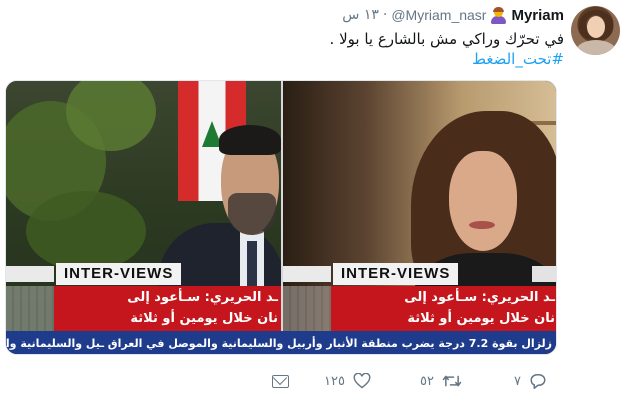 The width and height of the screenshot is (626, 397). I want to click on display-name: Myriam, so click(537, 15).